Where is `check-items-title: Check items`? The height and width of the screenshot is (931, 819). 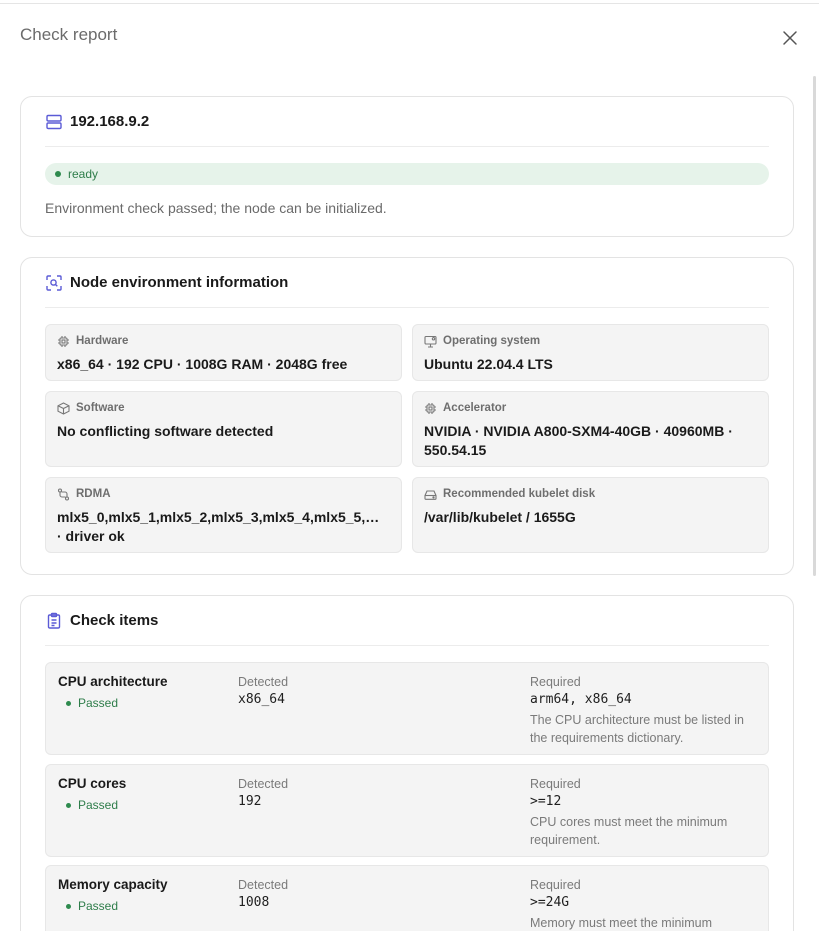
check-items-title: Check items is located at coordinates (114, 620).